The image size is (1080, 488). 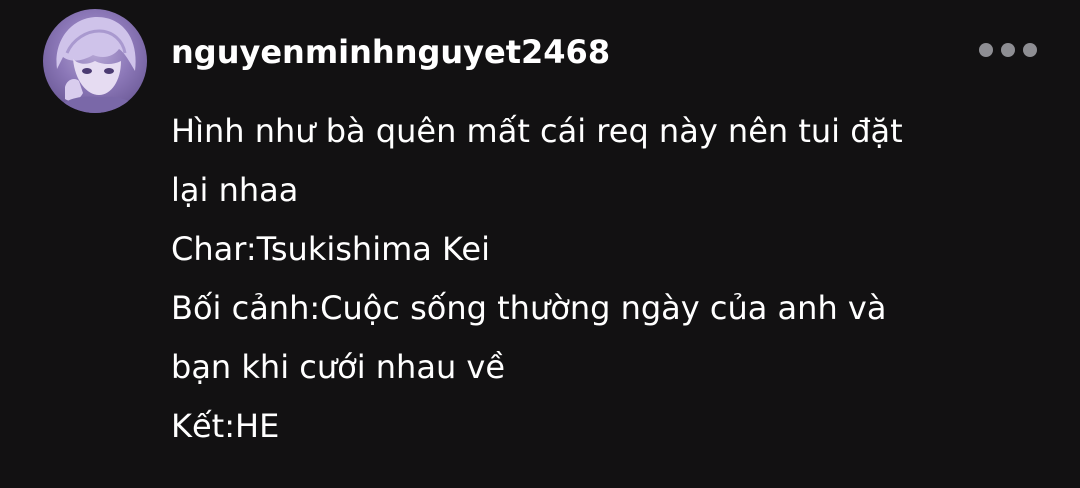 I want to click on avatar, so click(x=95, y=61).